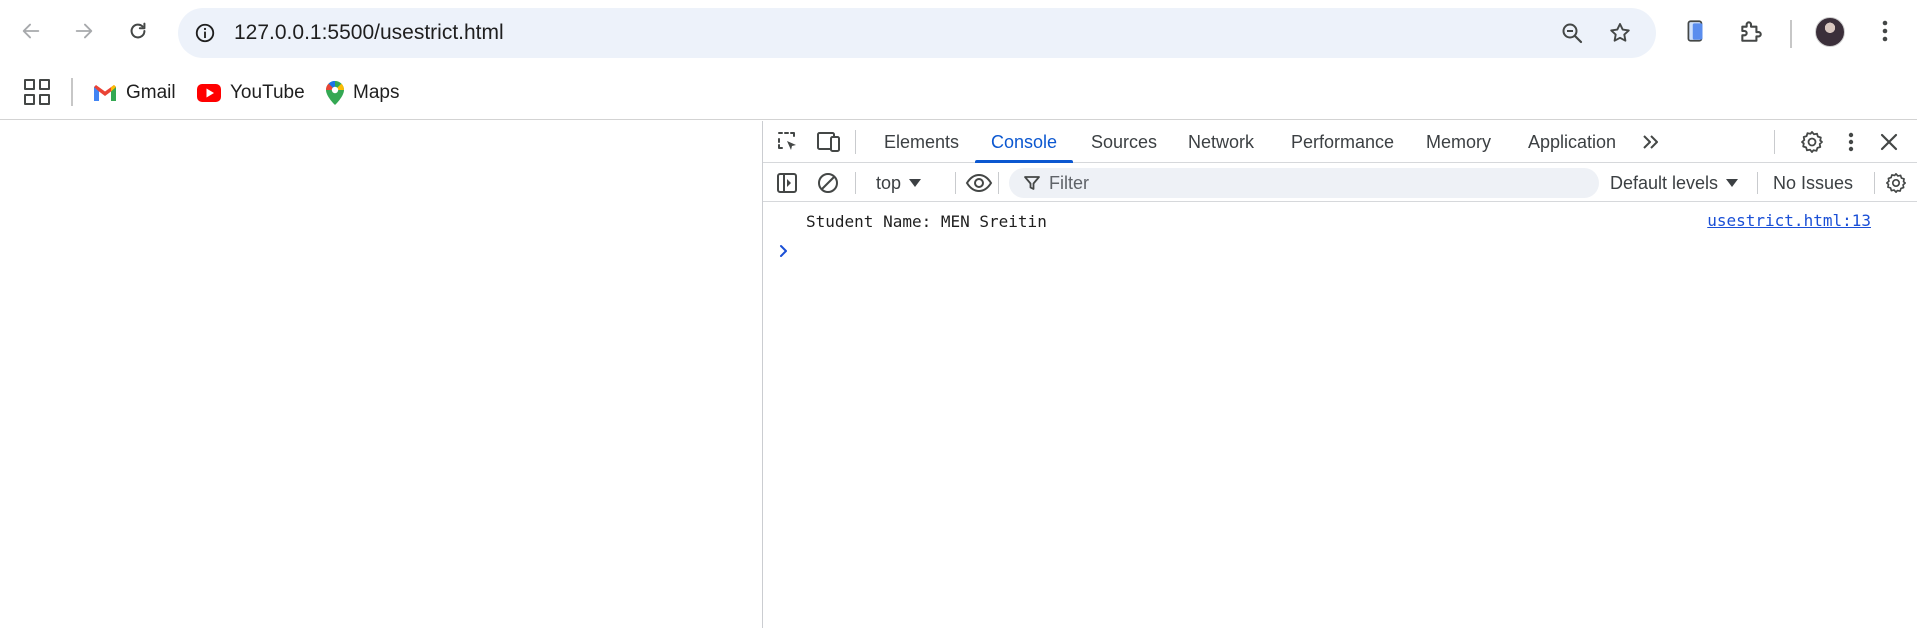 The width and height of the screenshot is (1917, 628). Describe the element at coordinates (105, 93) in the screenshot. I see `gmail-icon` at that location.